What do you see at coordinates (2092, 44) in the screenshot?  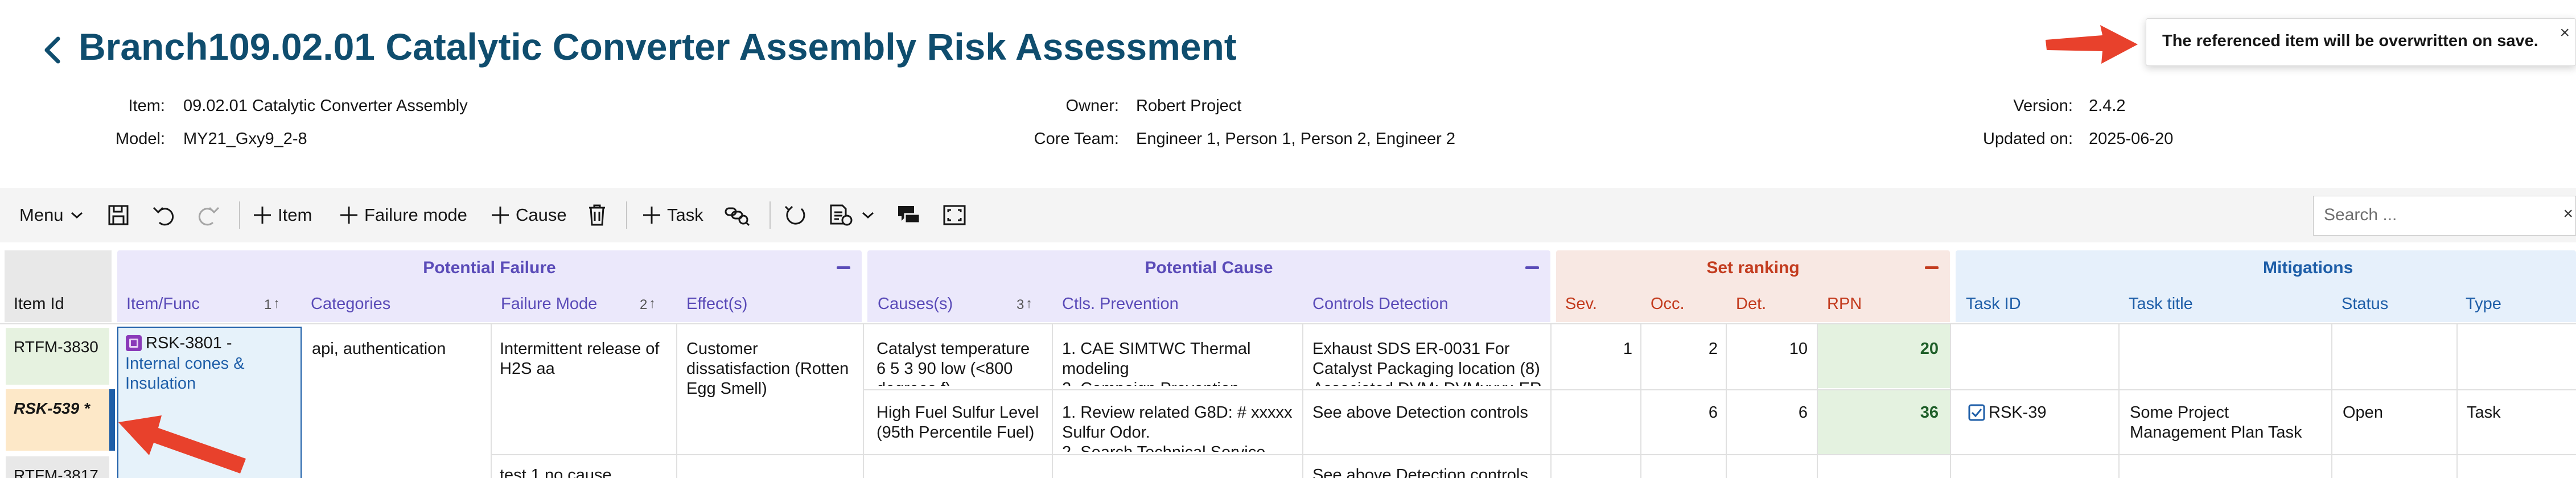 I see `annotation-arrow-right-icon` at bounding box center [2092, 44].